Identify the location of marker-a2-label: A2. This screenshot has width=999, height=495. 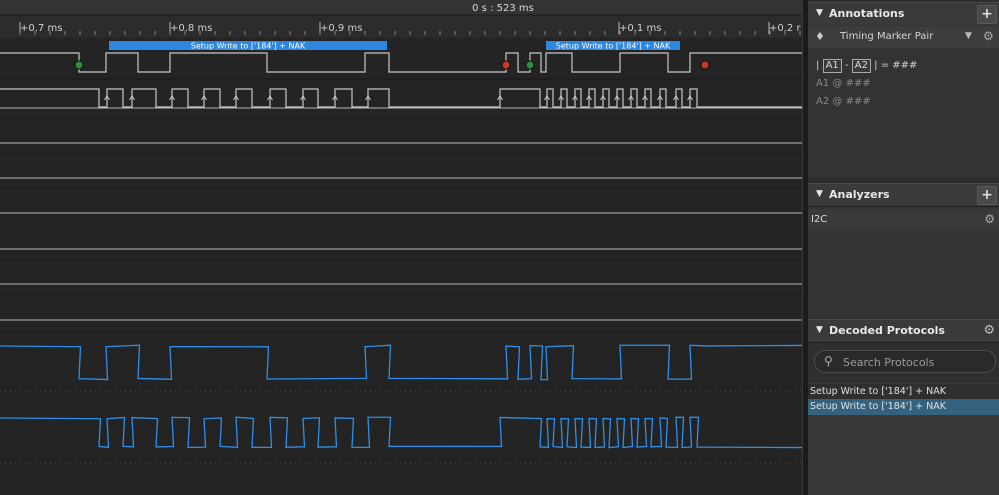
(823, 101).